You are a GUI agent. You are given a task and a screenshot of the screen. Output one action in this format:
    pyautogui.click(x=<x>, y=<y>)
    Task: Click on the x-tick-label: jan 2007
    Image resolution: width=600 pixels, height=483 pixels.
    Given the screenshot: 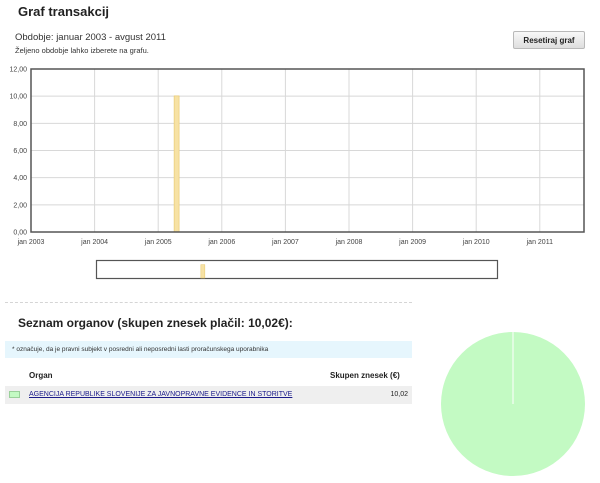 What is the action you would take?
    pyautogui.click(x=285, y=242)
    